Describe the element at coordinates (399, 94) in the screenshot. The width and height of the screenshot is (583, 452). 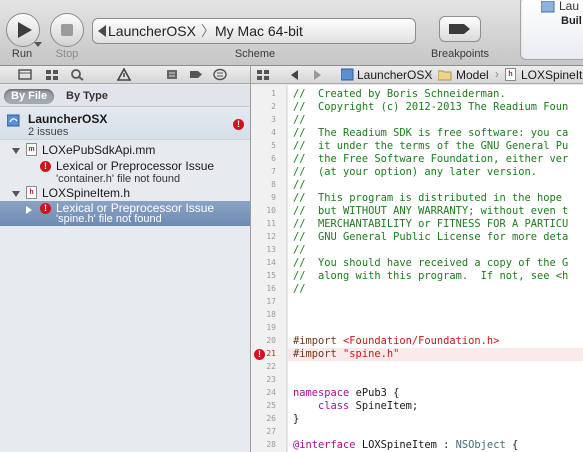
I see `code-line: // Created by Boris Schneiderman.` at that location.